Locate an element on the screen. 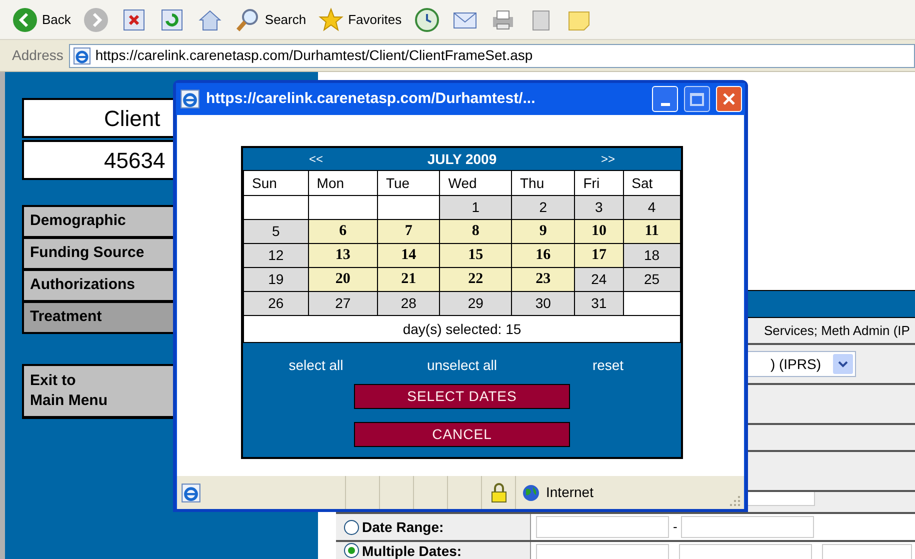 This screenshot has width=915, height=559. day-cell: 11 is located at coordinates (651, 232).